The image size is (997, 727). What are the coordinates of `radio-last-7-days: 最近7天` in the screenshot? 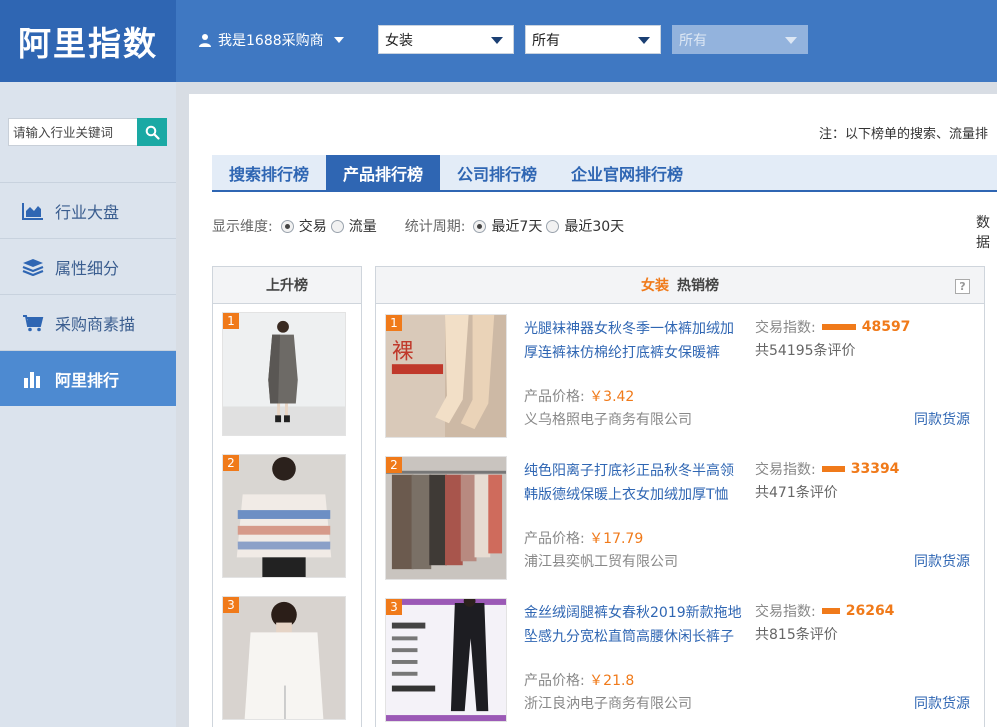 It's located at (507, 226).